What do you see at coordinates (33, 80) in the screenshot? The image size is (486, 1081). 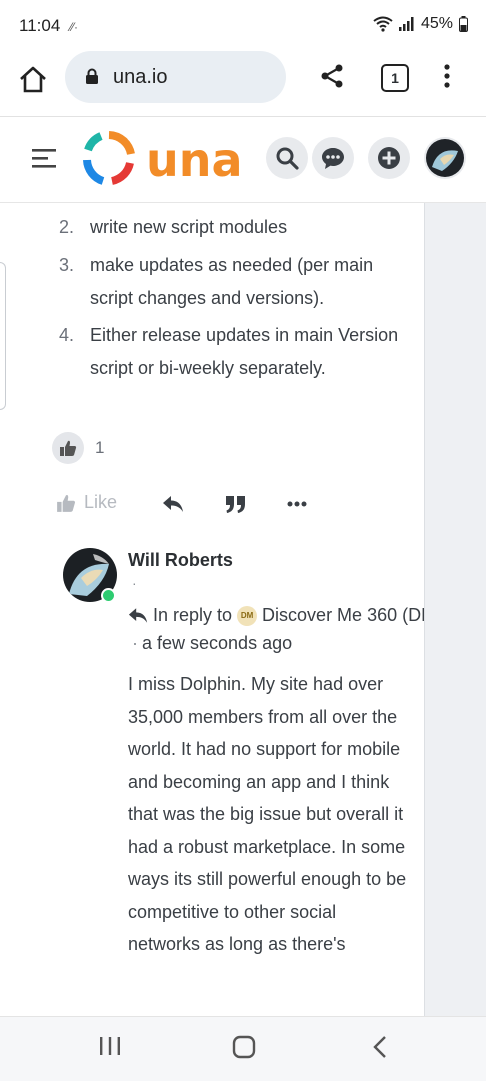 I see `home-icon` at bounding box center [33, 80].